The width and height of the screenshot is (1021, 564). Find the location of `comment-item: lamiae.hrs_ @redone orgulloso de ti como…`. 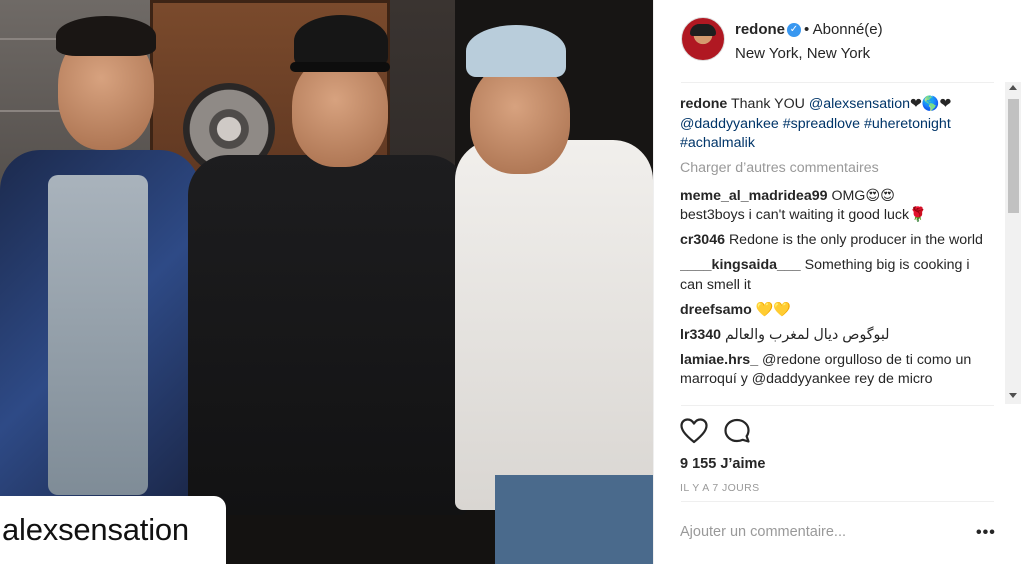

comment-item: lamiae.hrs_ @redone orgulloso de ti como… is located at coordinates (837, 370).